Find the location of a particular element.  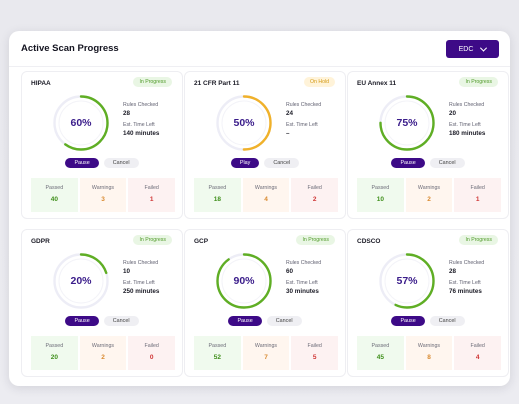

progress-ring: 57% is located at coordinates (407, 281).